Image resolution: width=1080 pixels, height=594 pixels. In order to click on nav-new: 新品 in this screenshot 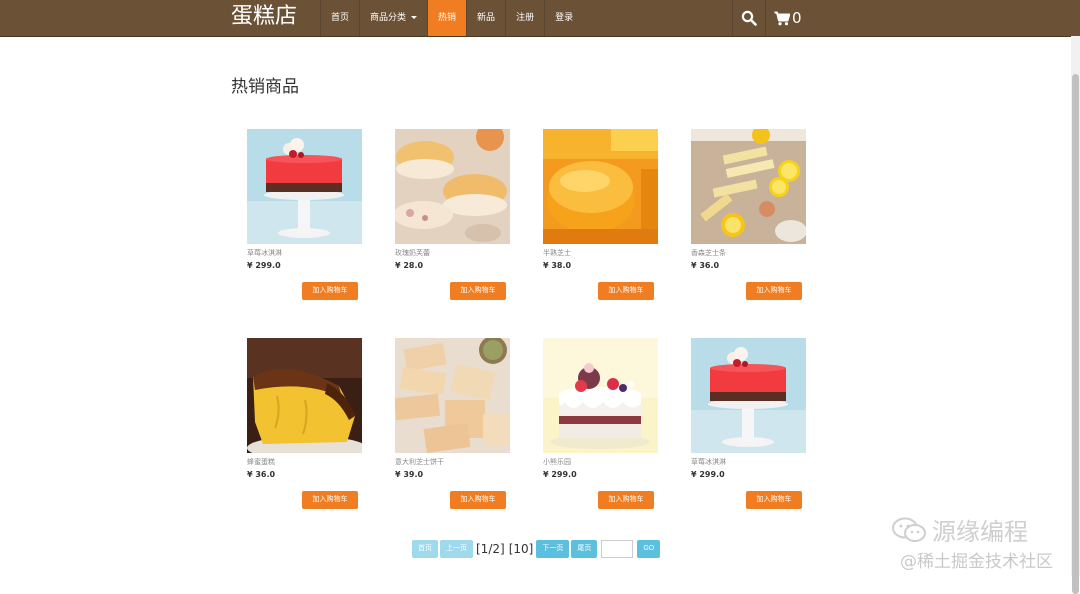, I will do `click(485, 18)`.